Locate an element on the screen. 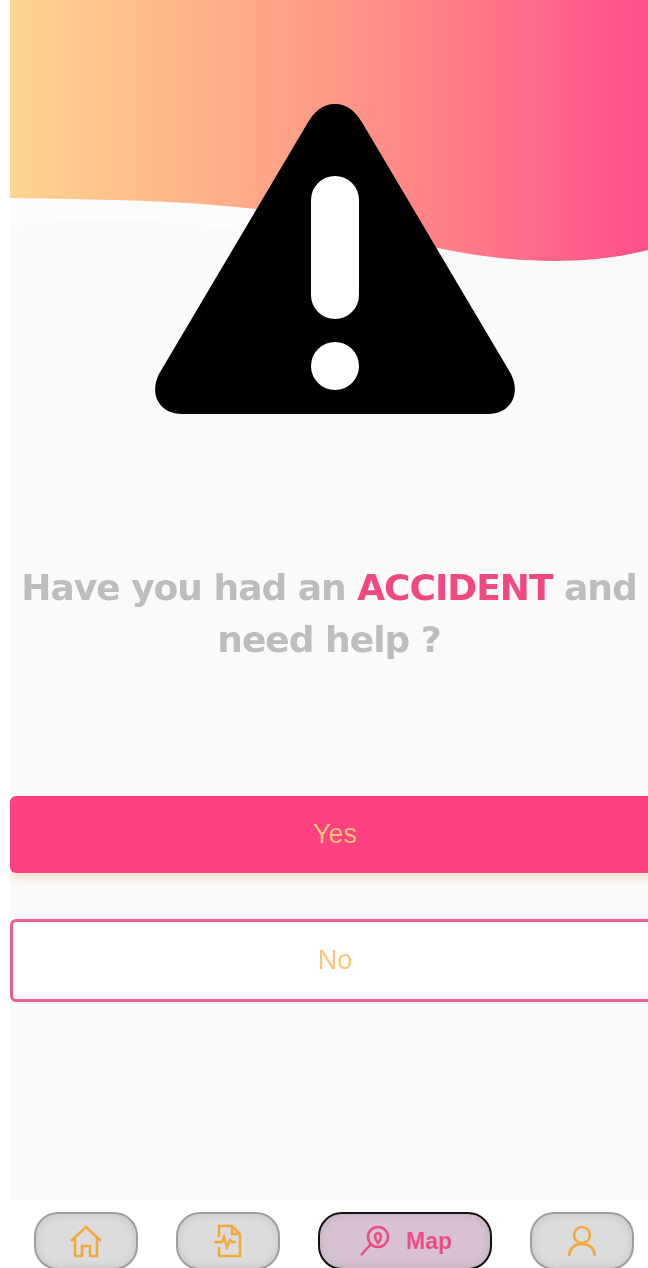 The image size is (648, 1268). profile-tab is located at coordinates (582, 1240).